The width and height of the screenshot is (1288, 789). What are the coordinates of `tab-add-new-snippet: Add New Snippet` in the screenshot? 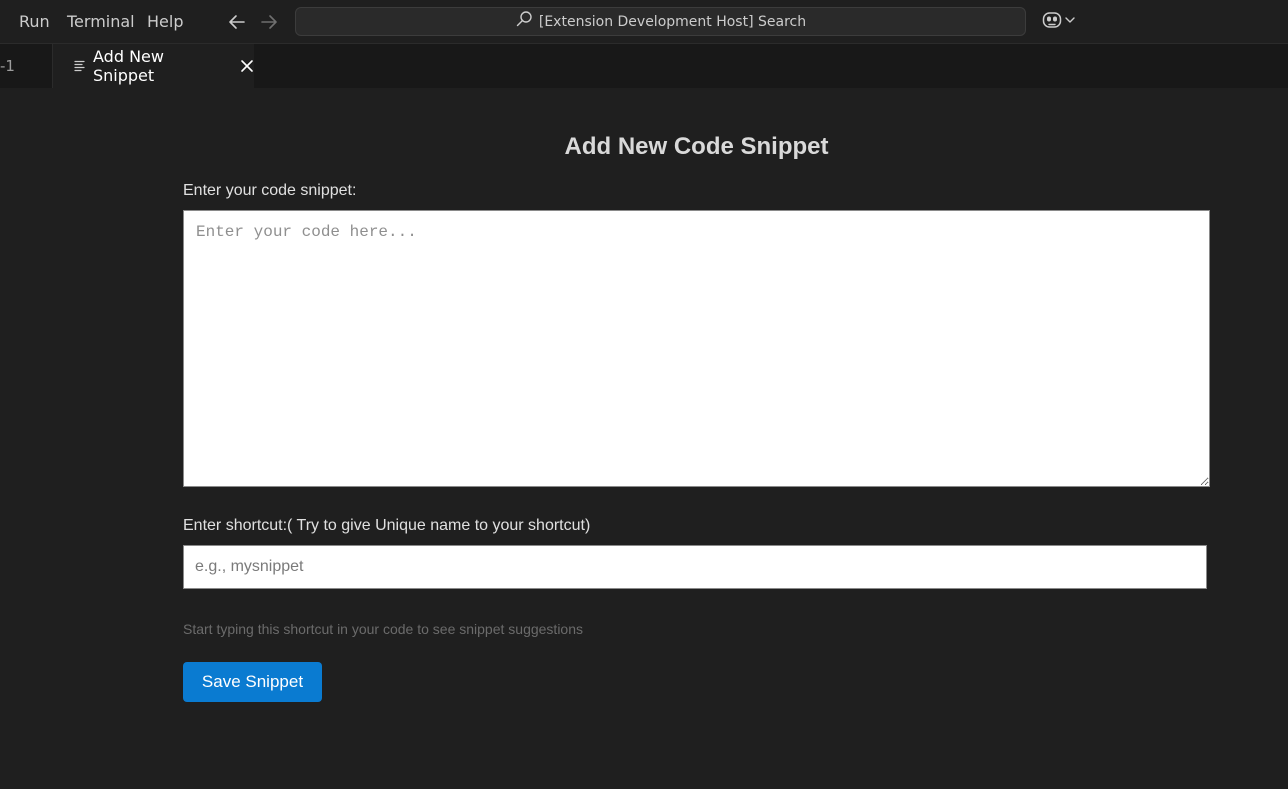 It's located at (153, 66).